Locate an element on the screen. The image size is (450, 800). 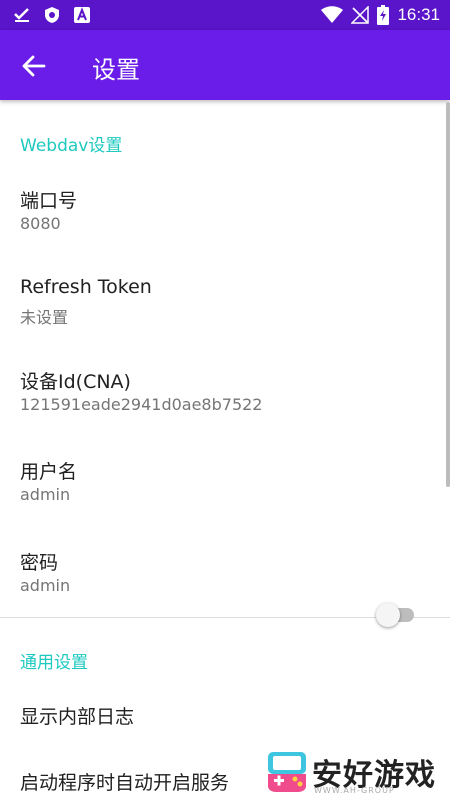
status-left-icons is located at coordinates (52, 15).